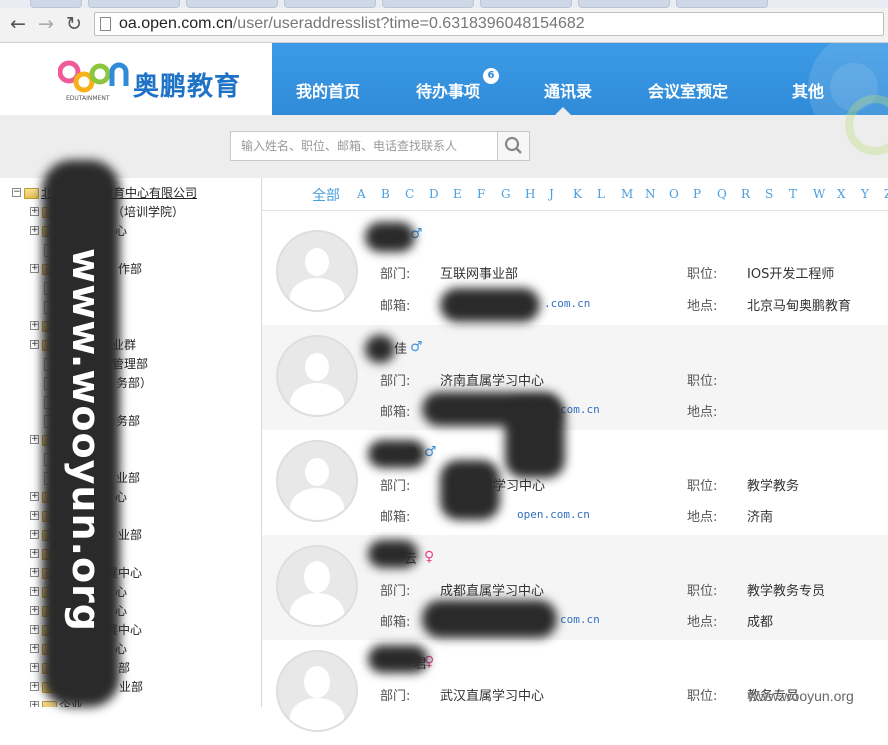 The width and height of the screenshot is (888, 745). Describe the element at coordinates (74, 24) in the screenshot. I see `reload-icon: ↻` at that location.